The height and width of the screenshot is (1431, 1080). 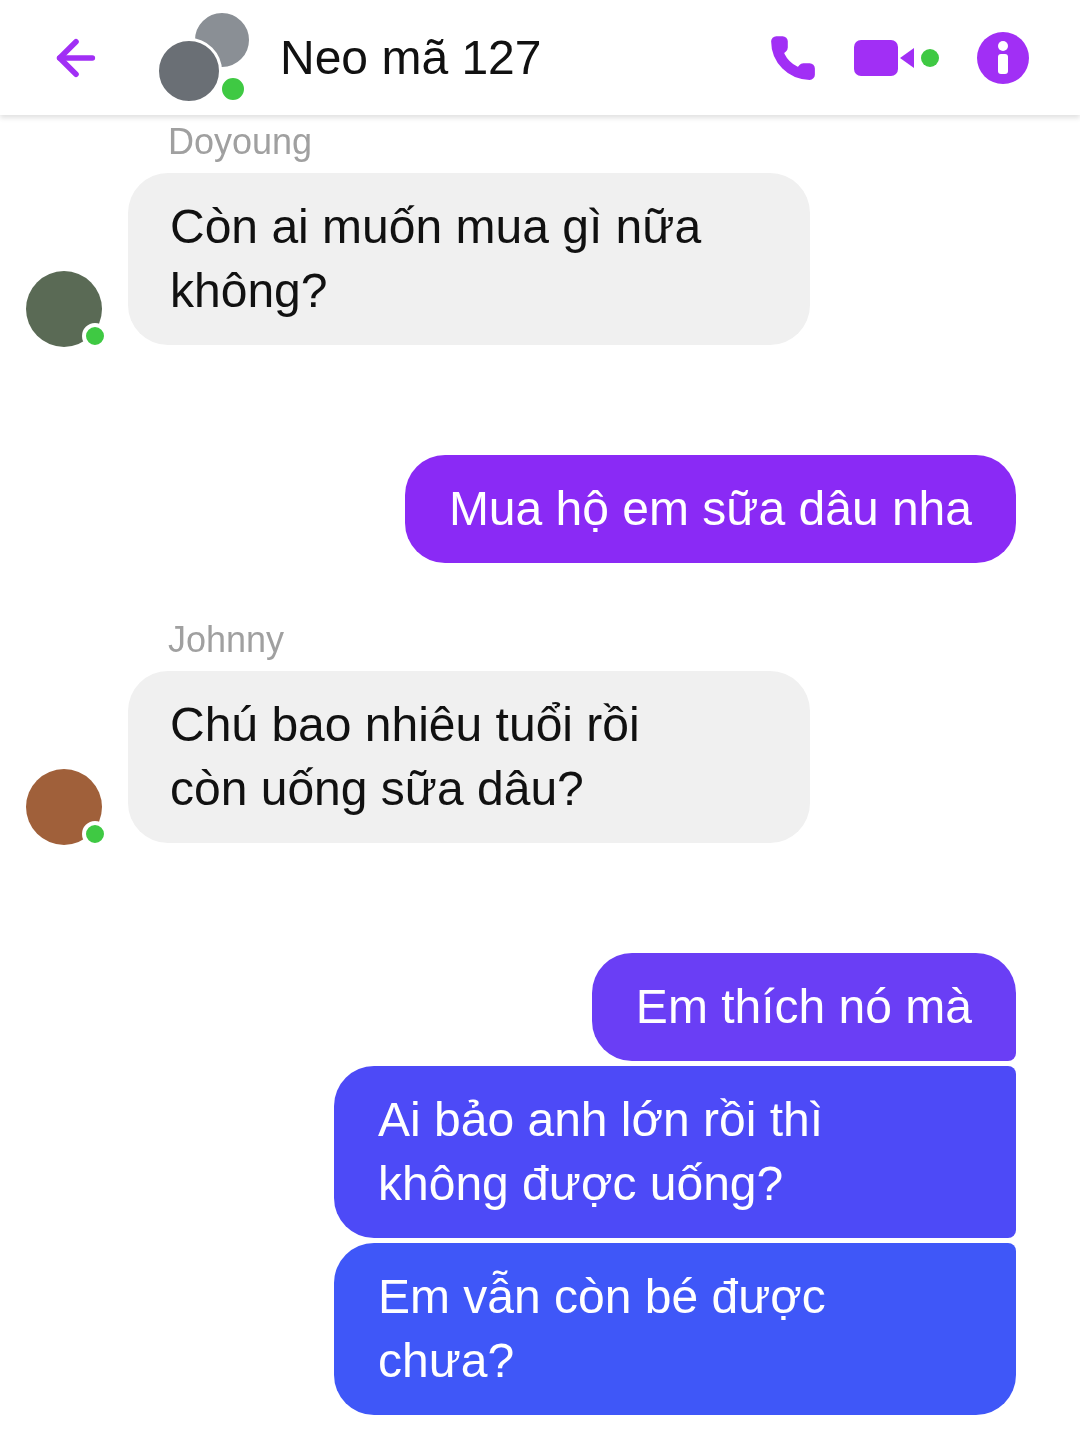 What do you see at coordinates (710, 509) in the screenshot?
I see `message-bubble: Mua hộ em sữa dâu nha` at bounding box center [710, 509].